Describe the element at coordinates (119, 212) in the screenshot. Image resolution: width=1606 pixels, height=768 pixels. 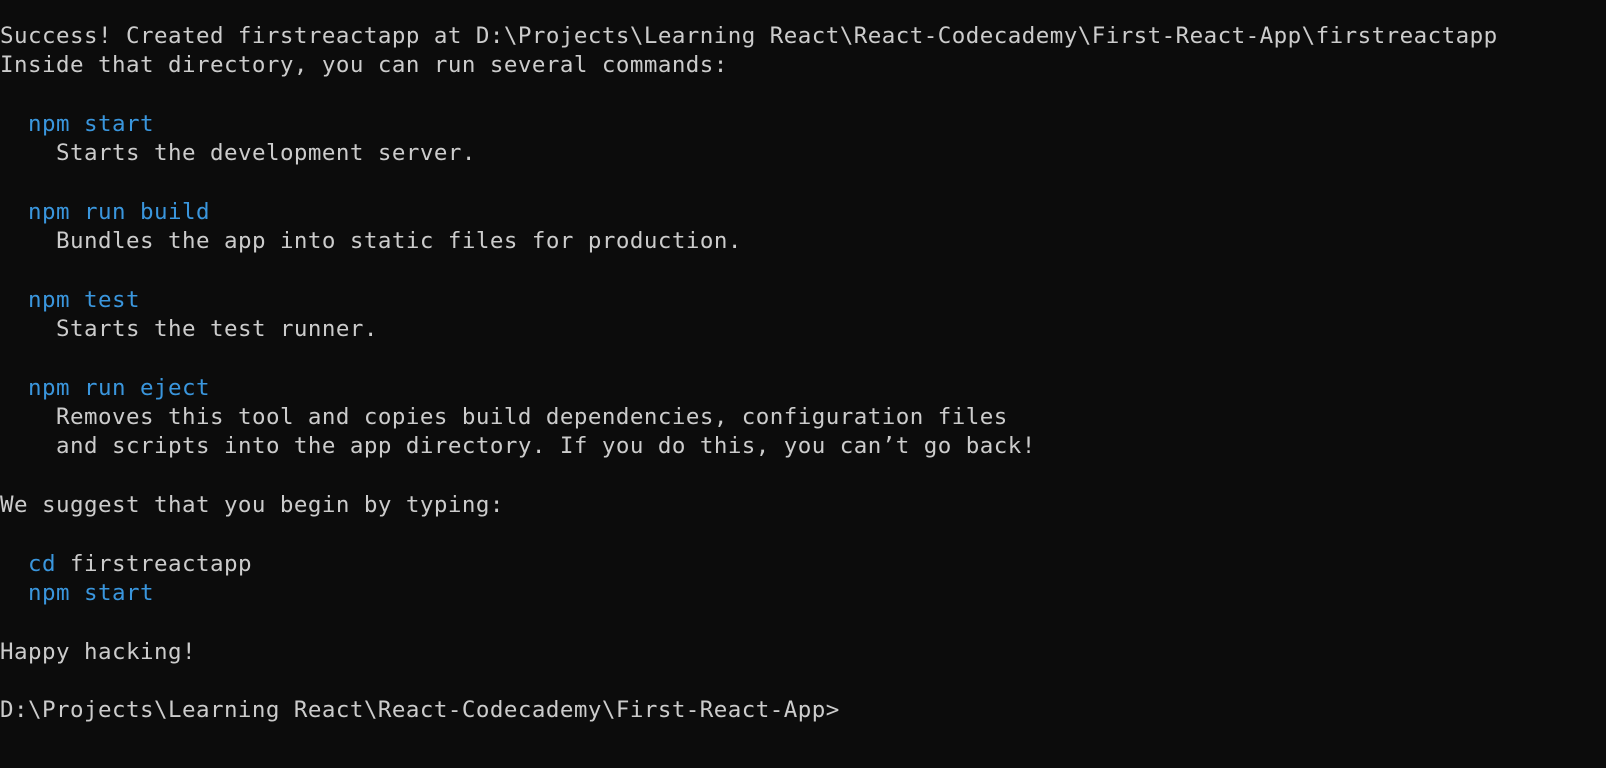
I see `command-npm-run-build: npm run build` at that location.